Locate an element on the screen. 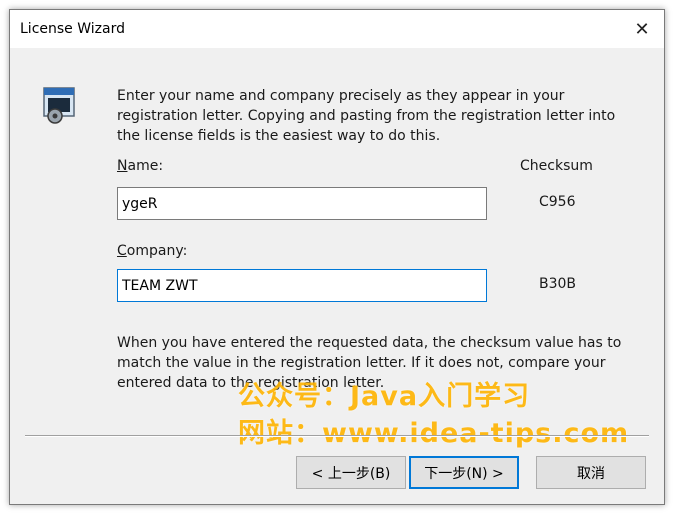  company-checksum: B30B is located at coordinates (558, 284).